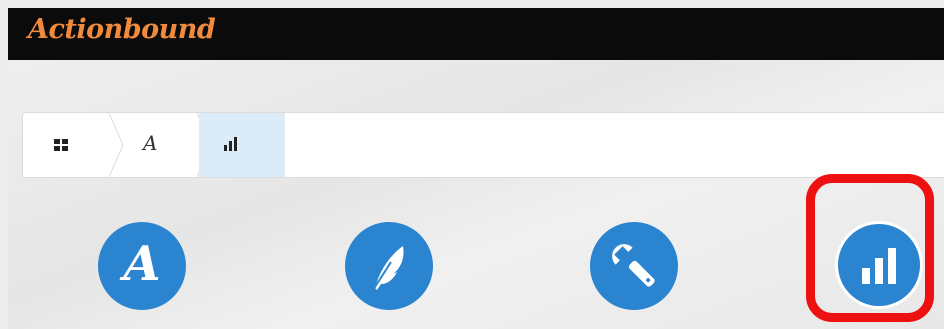 The image size is (944, 329). Describe the element at coordinates (870, 248) in the screenshot. I see `selection-highlight-box` at that location.